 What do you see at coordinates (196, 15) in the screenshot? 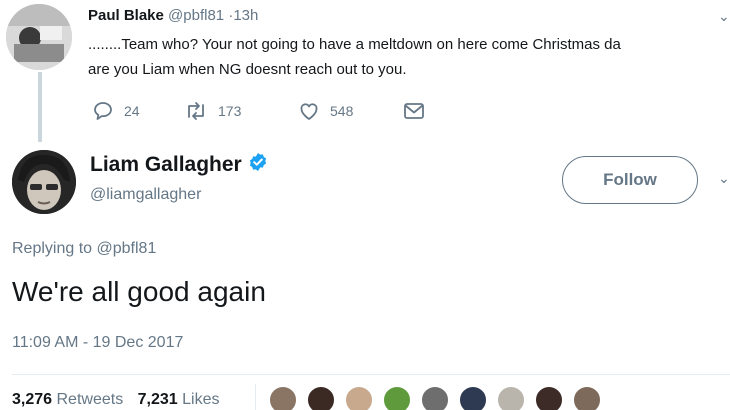
I see `parent-author-handle: @pbfl81` at bounding box center [196, 15].